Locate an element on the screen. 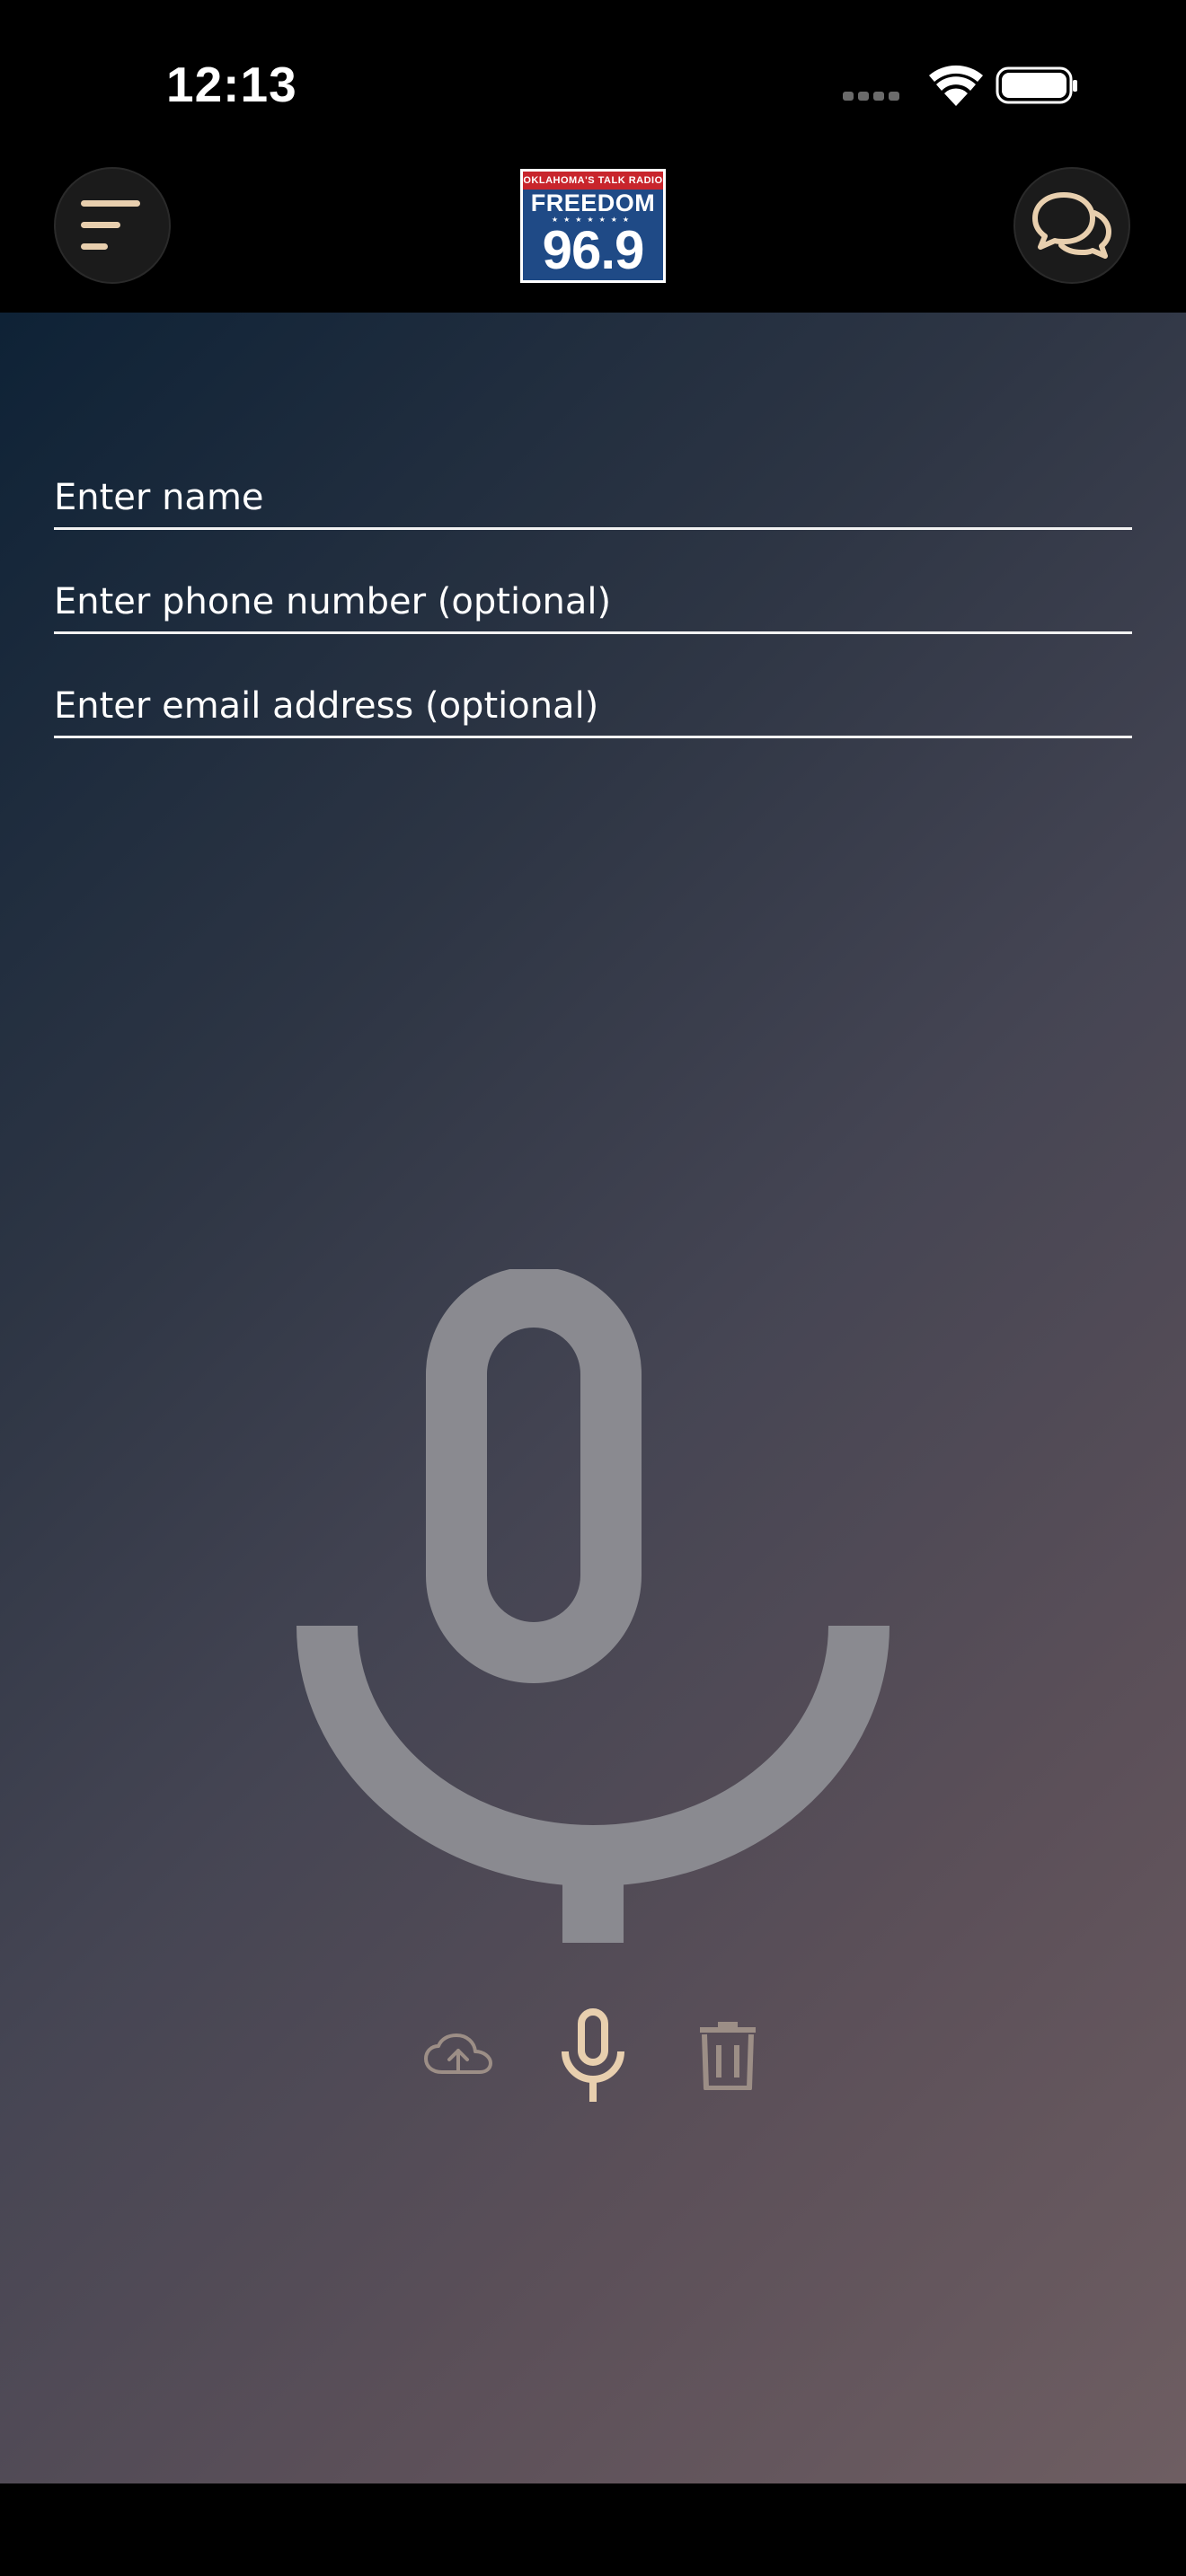 The image size is (1186, 2576). bottom-bar is located at coordinates (593, 2529).